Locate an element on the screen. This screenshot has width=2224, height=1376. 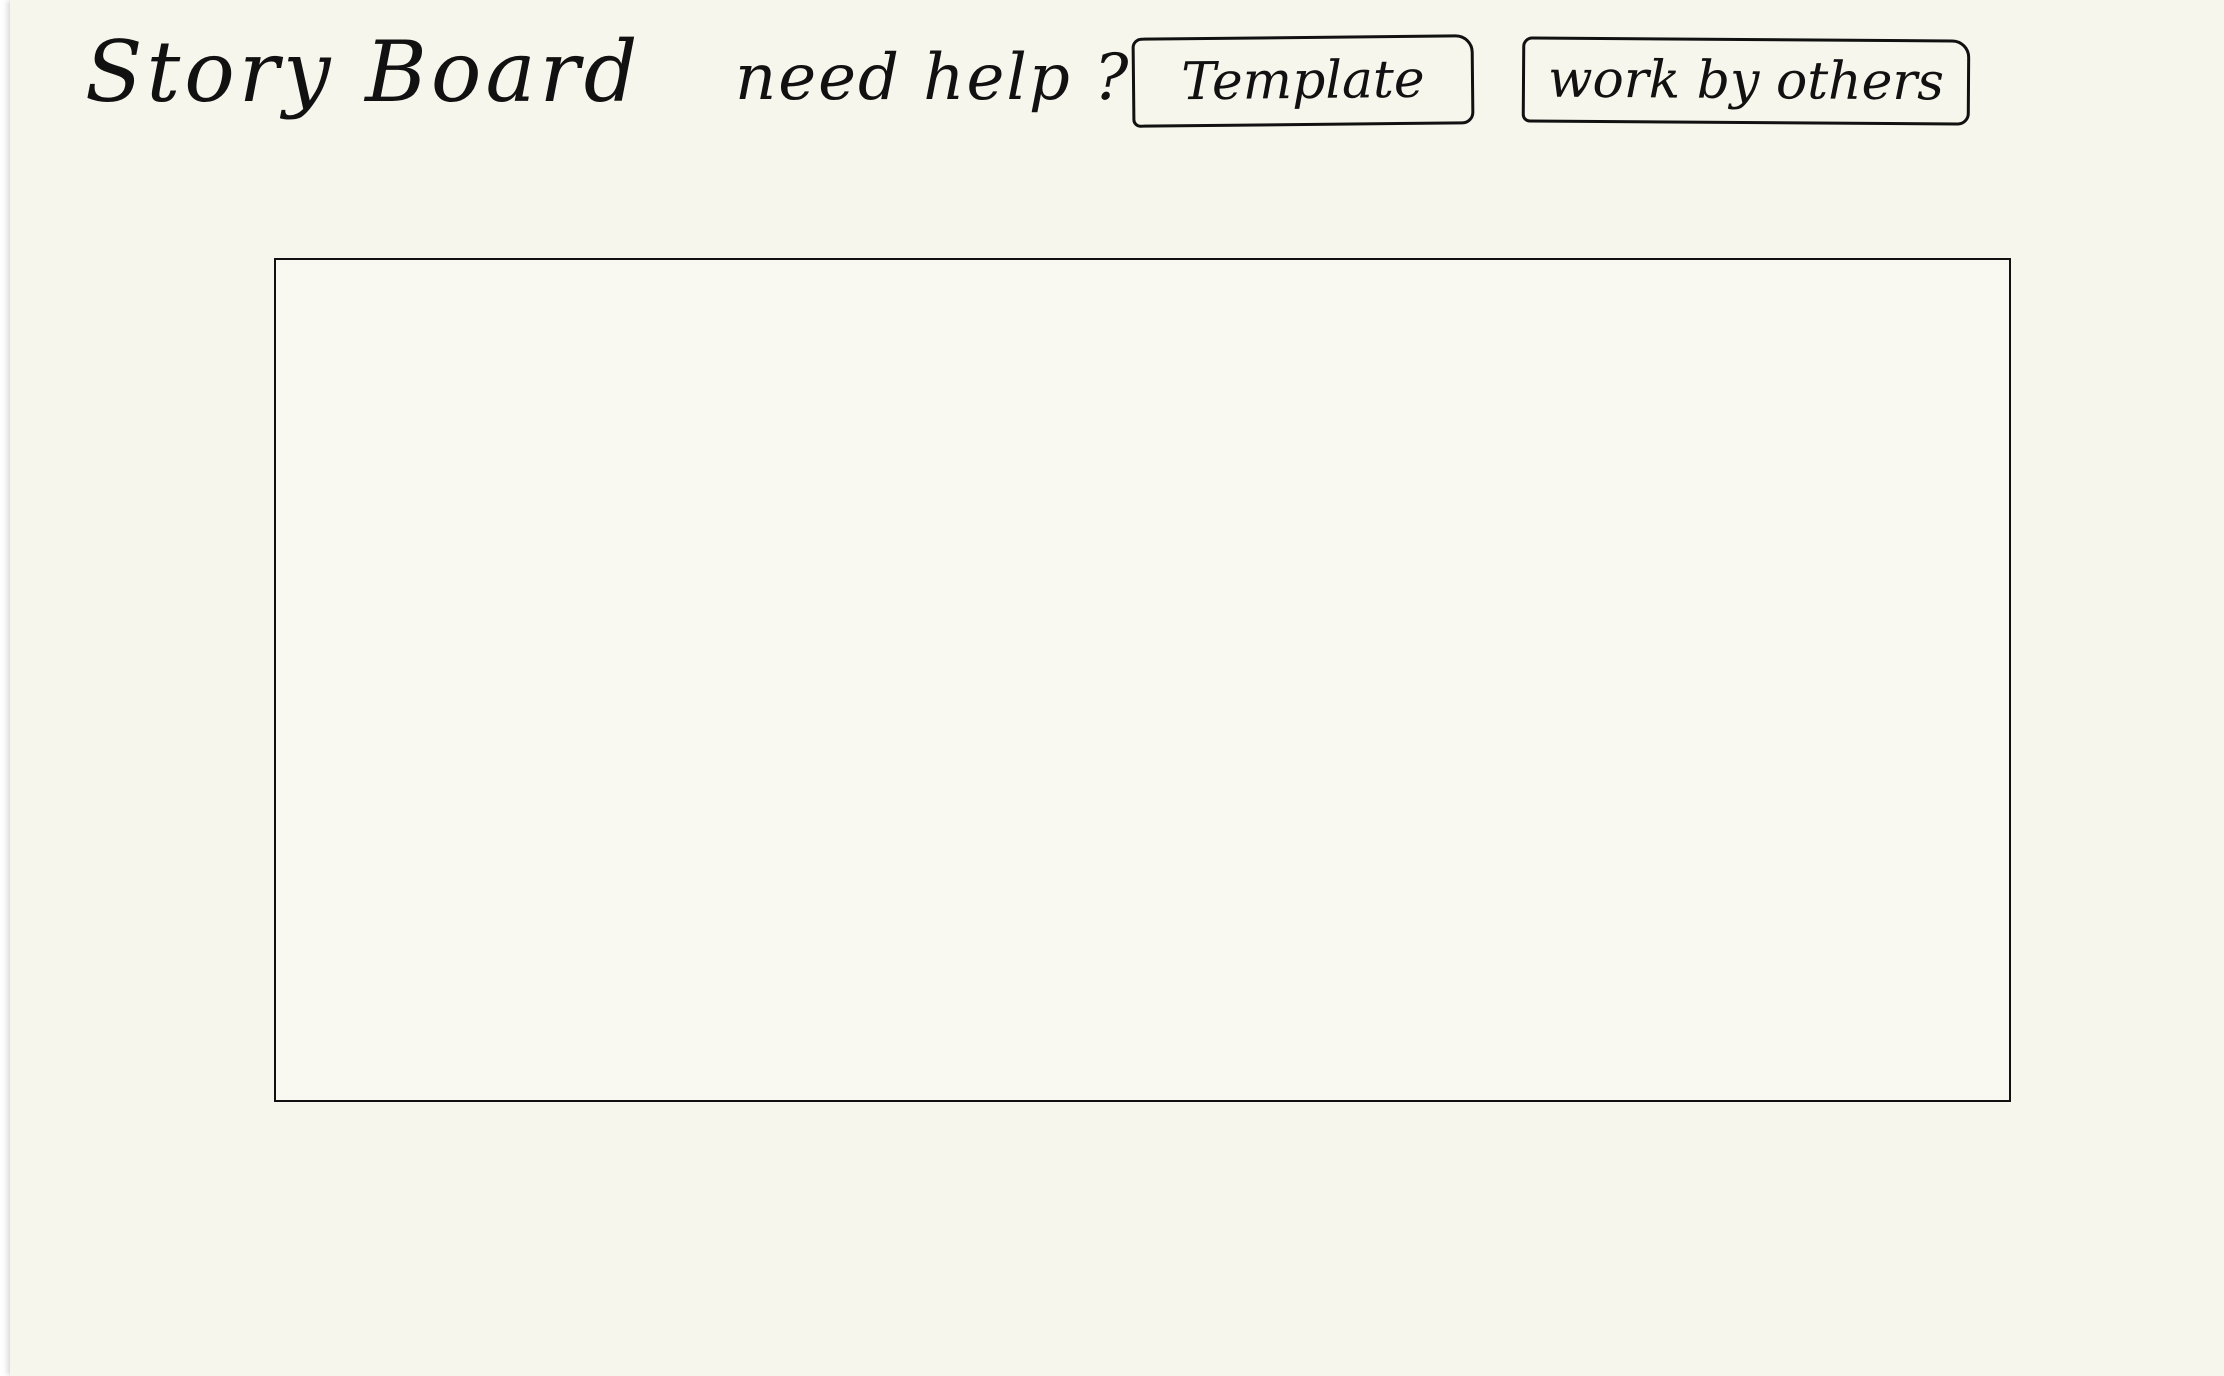
template-button-label: Template is located at coordinates (1303, 81).